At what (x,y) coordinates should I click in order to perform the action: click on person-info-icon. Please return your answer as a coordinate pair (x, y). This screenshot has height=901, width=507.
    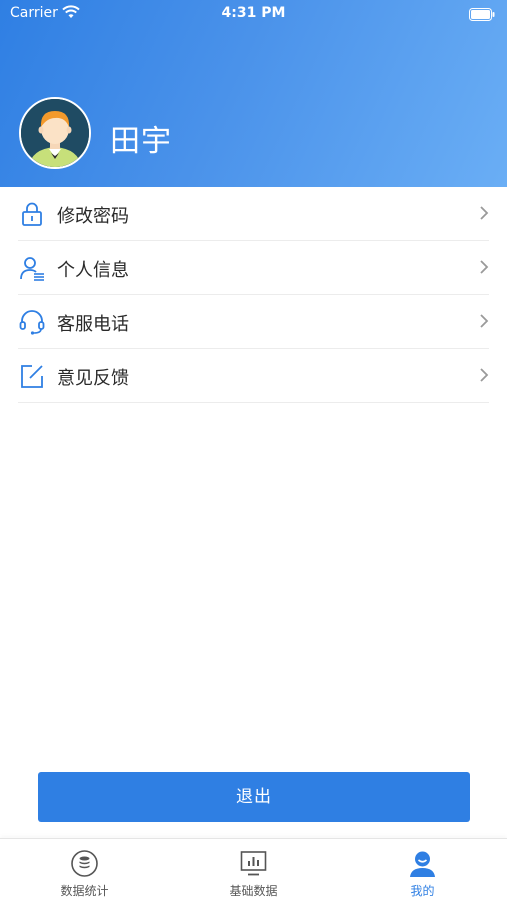
    Looking at the image, I should click on (32, 268).